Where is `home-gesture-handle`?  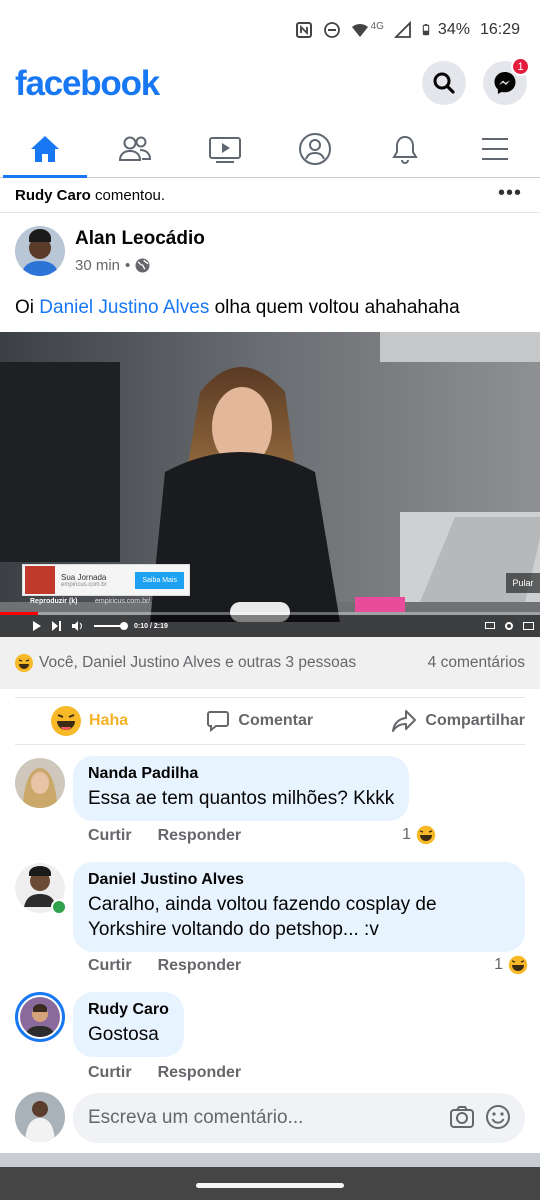 home-gesture-handle is located at coordinates (270, 1185).